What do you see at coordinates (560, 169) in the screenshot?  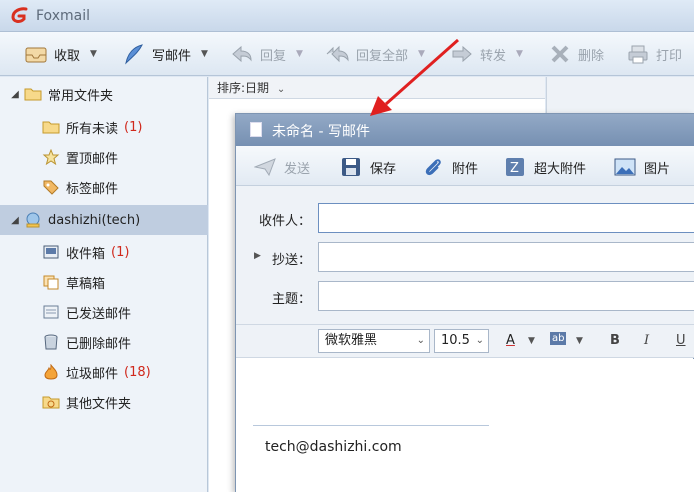 I see `large-attach-label: 超大附件` at bounding box center [560, 169].